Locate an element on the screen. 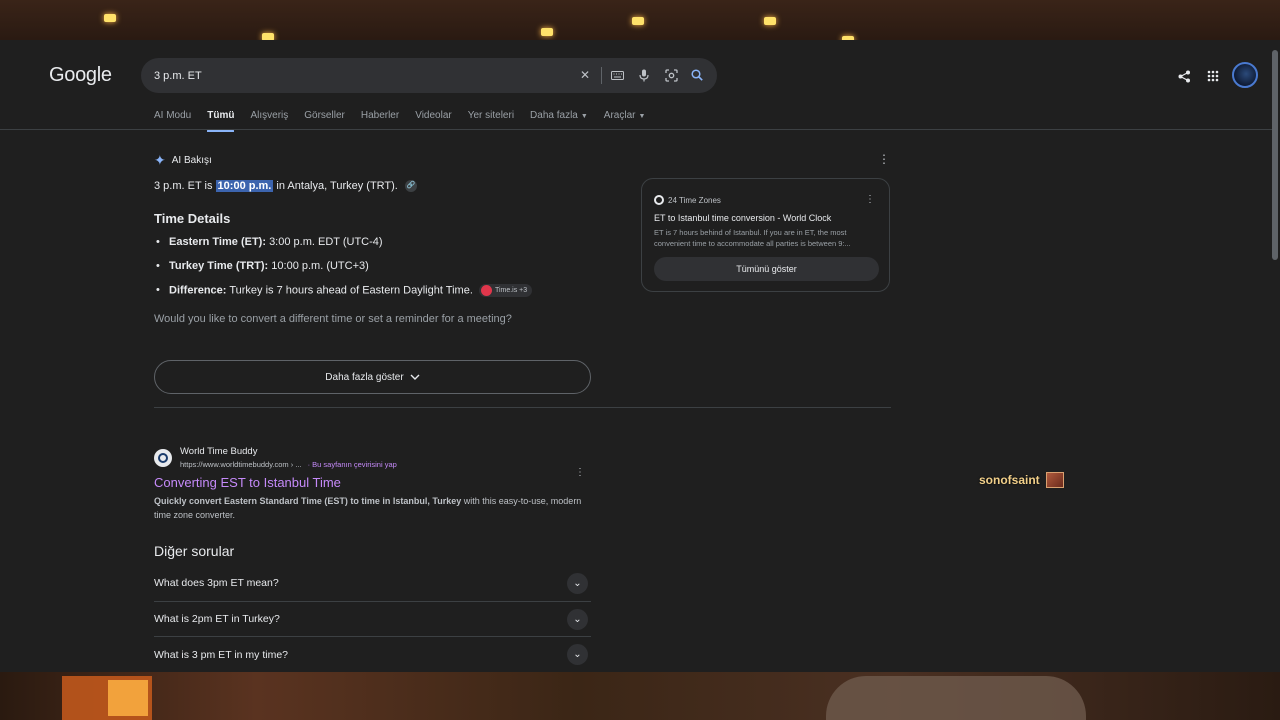  question-text: What is 2pm ET in Turkey? is located at coordinates (217, 618).